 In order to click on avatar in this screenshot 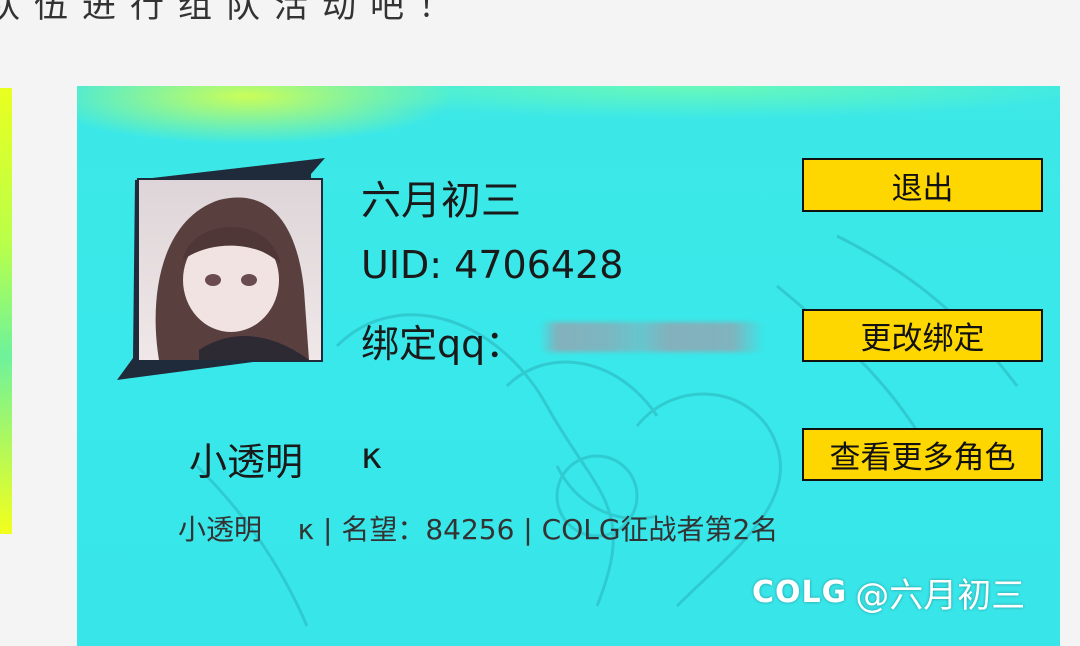, I will do `click(230, 270)`.